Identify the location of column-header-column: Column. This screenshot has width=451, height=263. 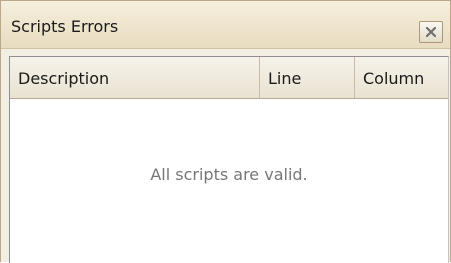
(401, 77).